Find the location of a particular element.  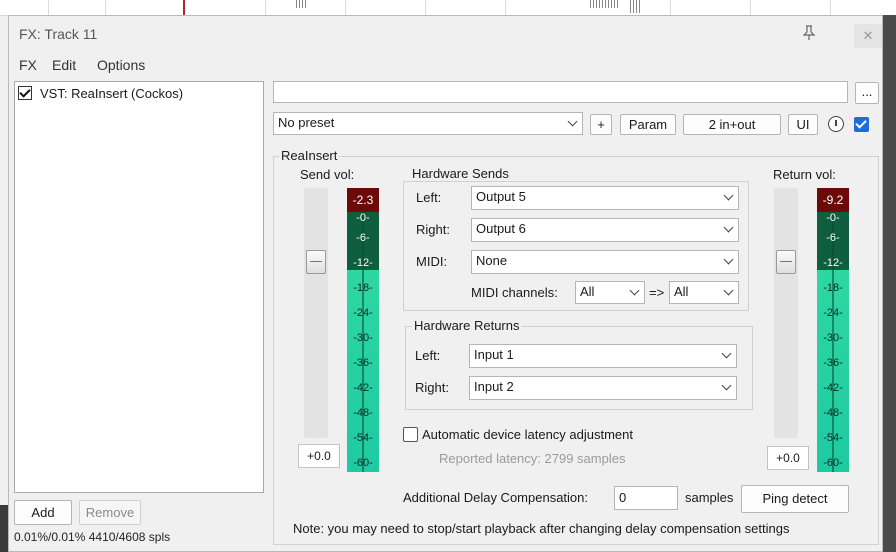

preset-value: No preset is located at coordinates (306, 122).